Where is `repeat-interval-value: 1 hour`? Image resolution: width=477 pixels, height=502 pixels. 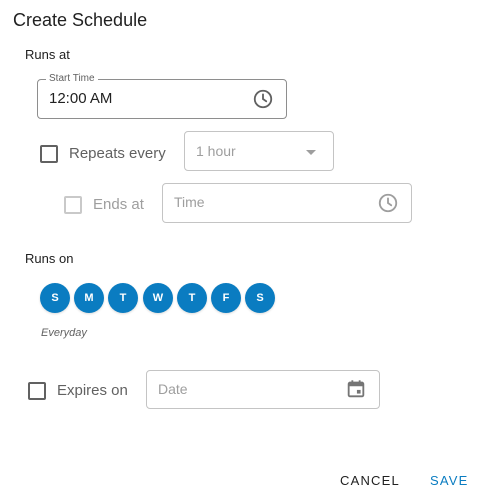
repeat-interval-value: 1 hour is located at coordinates (216, 151).